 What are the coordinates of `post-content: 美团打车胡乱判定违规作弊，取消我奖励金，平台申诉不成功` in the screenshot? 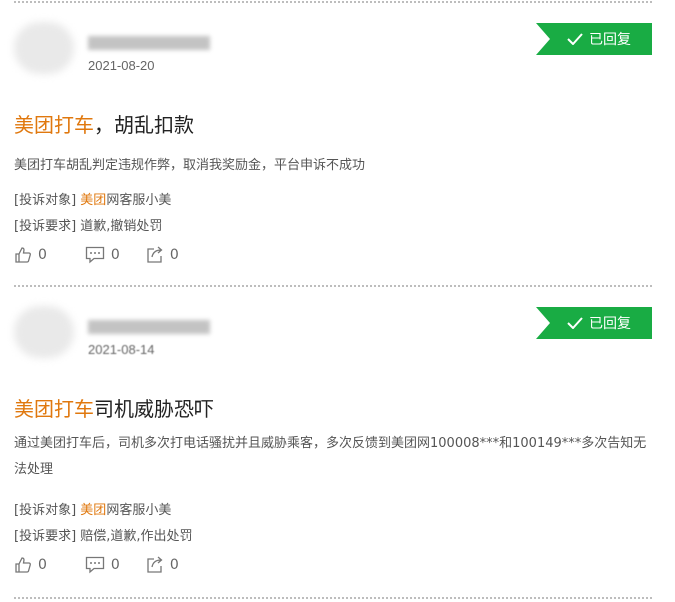 It's located at (190, 165).